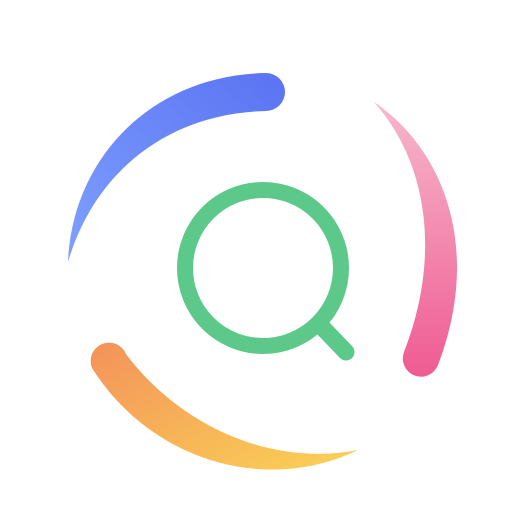  I want to click on pink-arc, so click(416, 239).